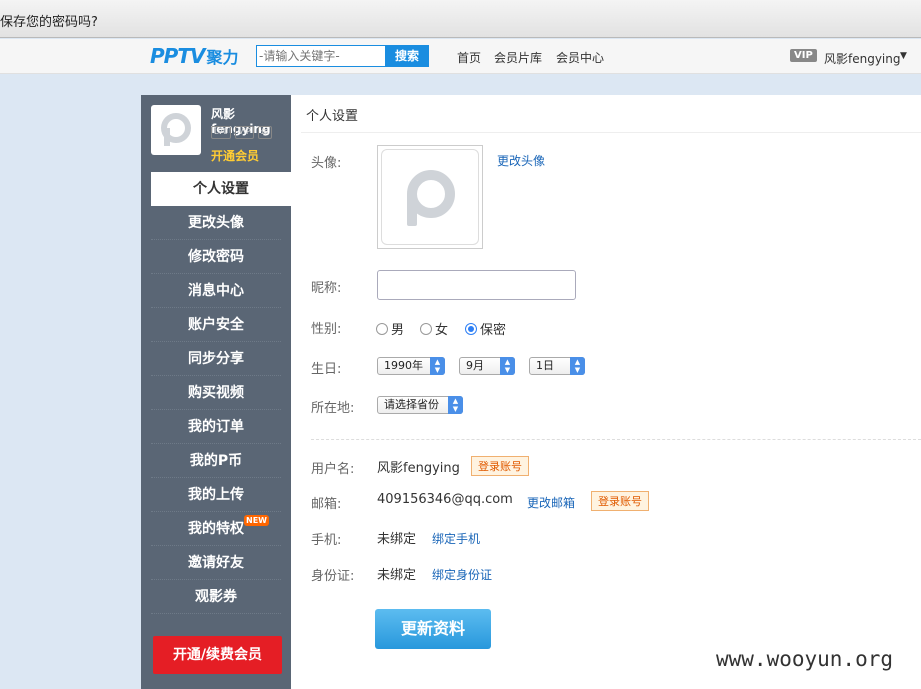 This screenshot has height=689, width=921. Describe the element at coordinates (518, 57) in the screenshot. I see `nav-link-member-library: 会员片库` at that location.